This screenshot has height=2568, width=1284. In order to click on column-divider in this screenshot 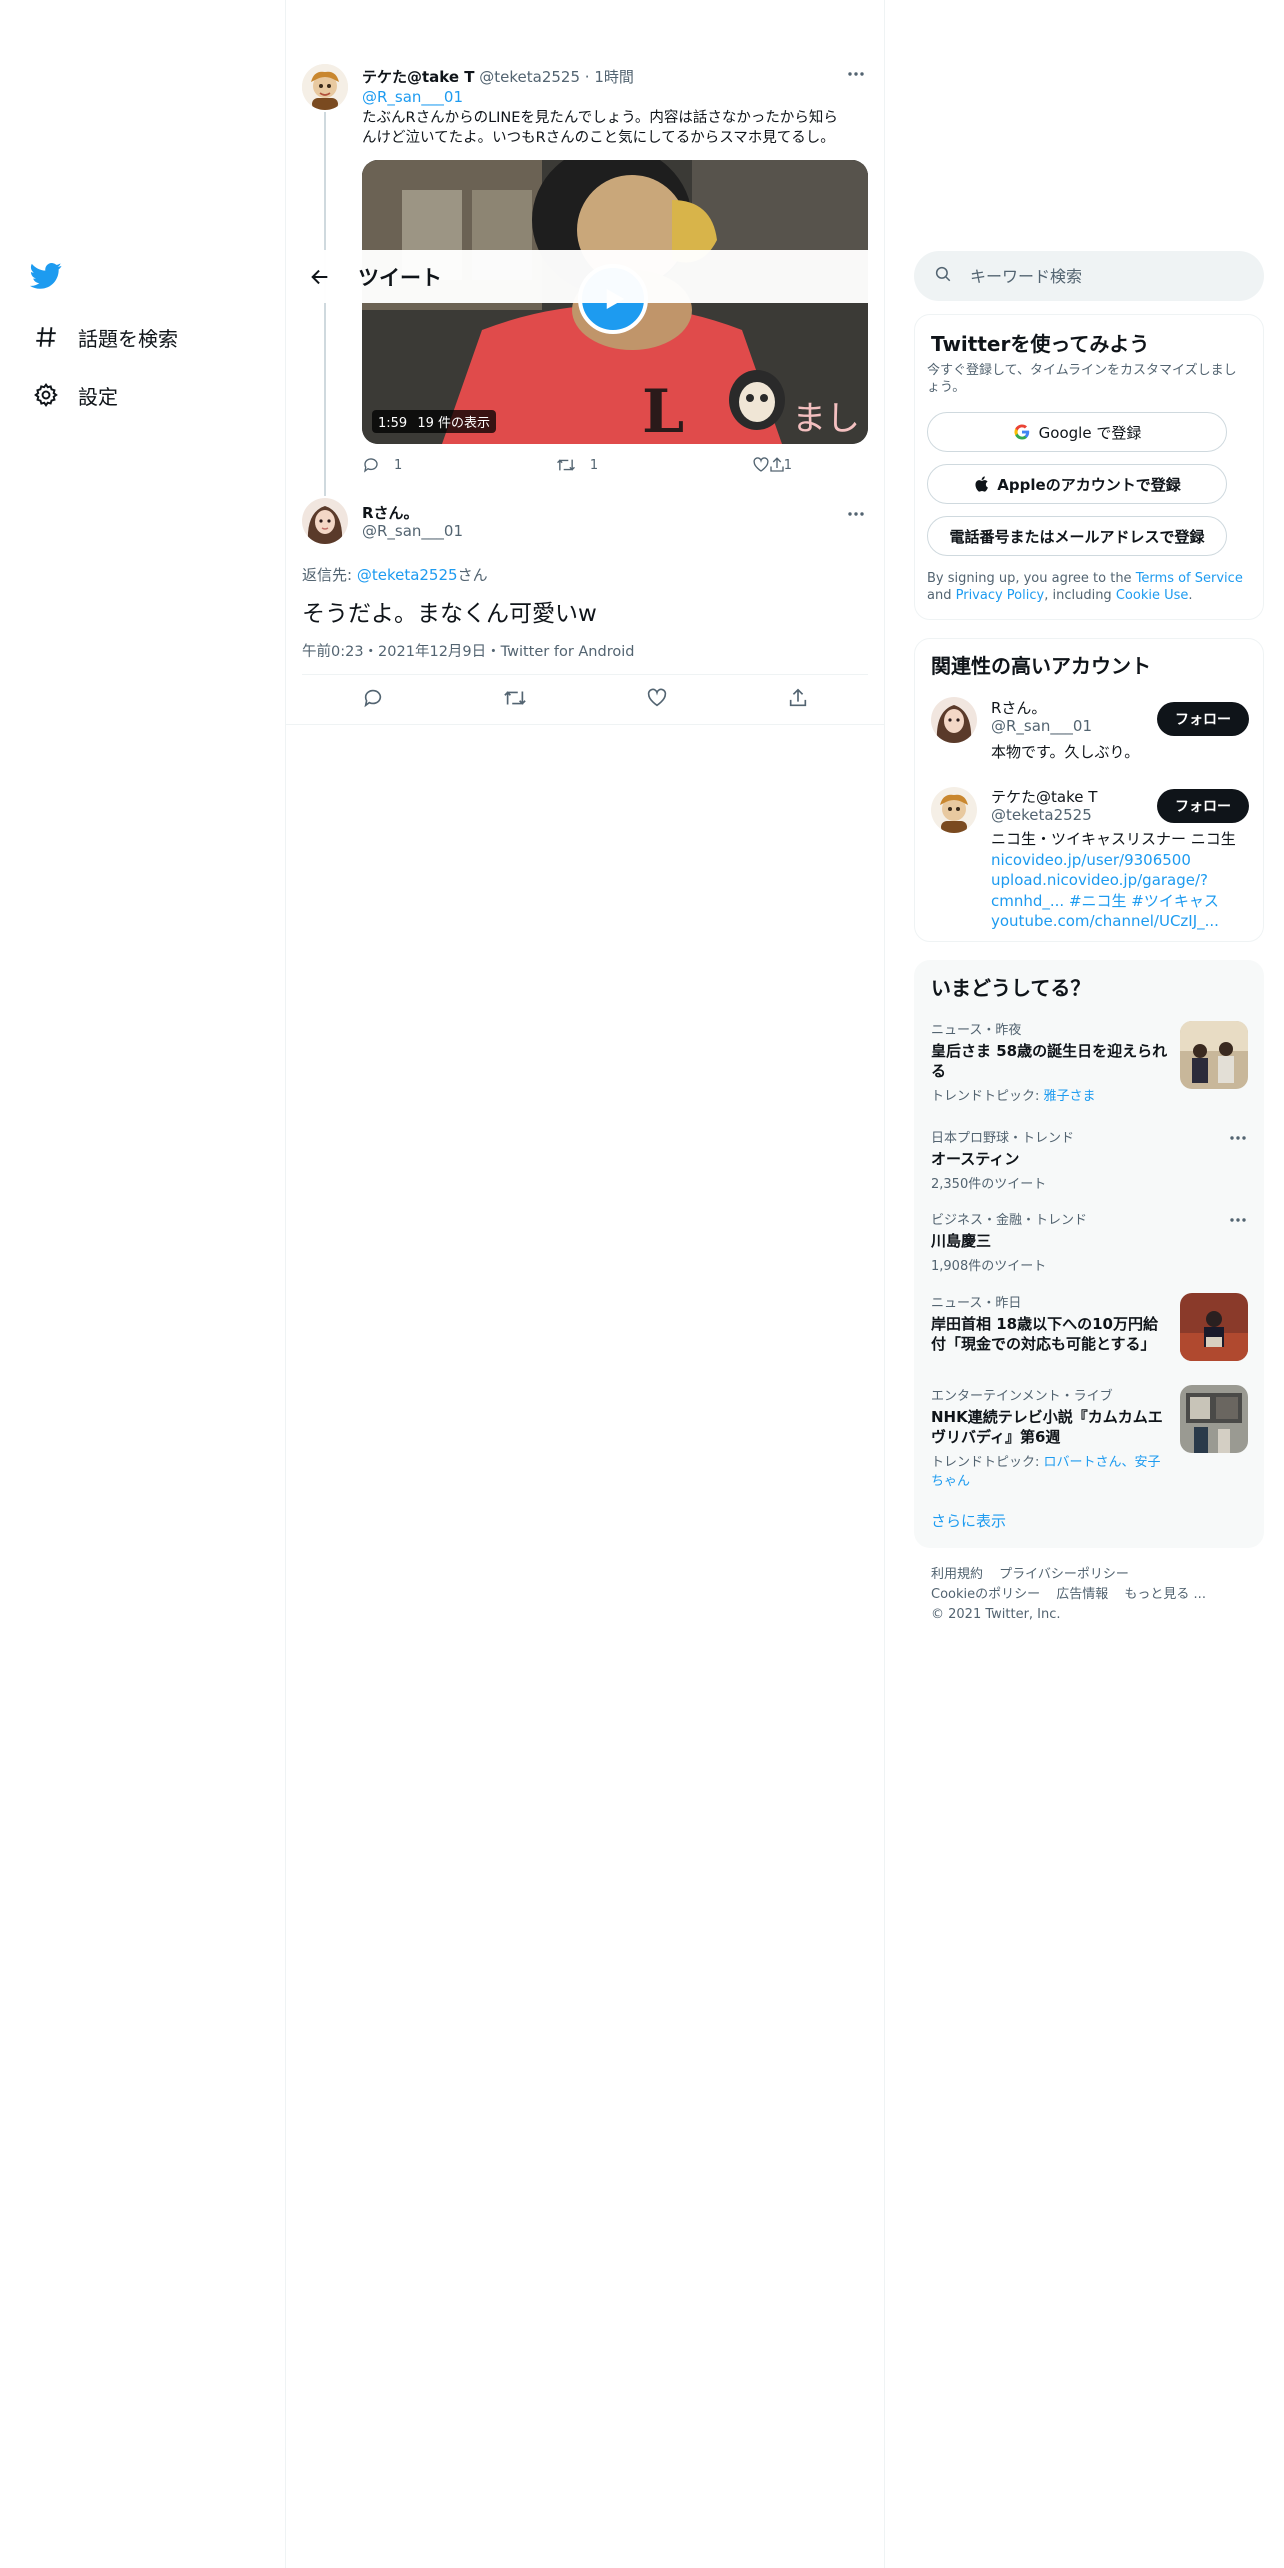, I will do `click(285, 1284)`.